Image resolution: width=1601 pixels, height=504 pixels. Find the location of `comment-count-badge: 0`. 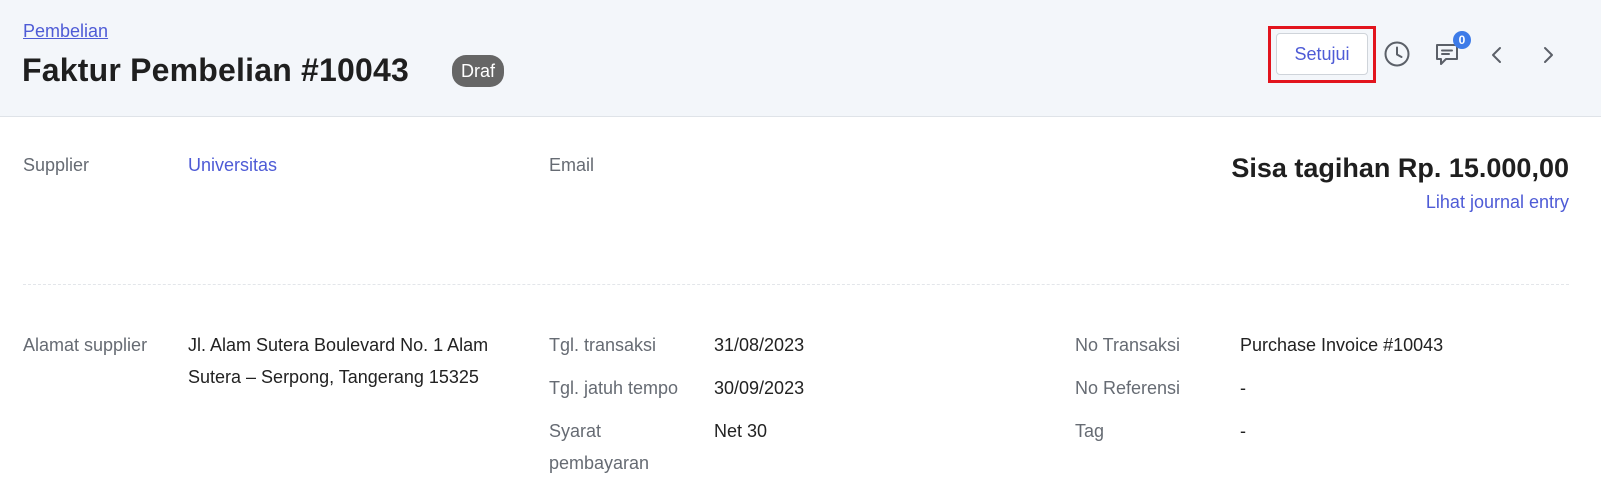

comment-count-badge: 0 is located at coordinates (1462, 40).